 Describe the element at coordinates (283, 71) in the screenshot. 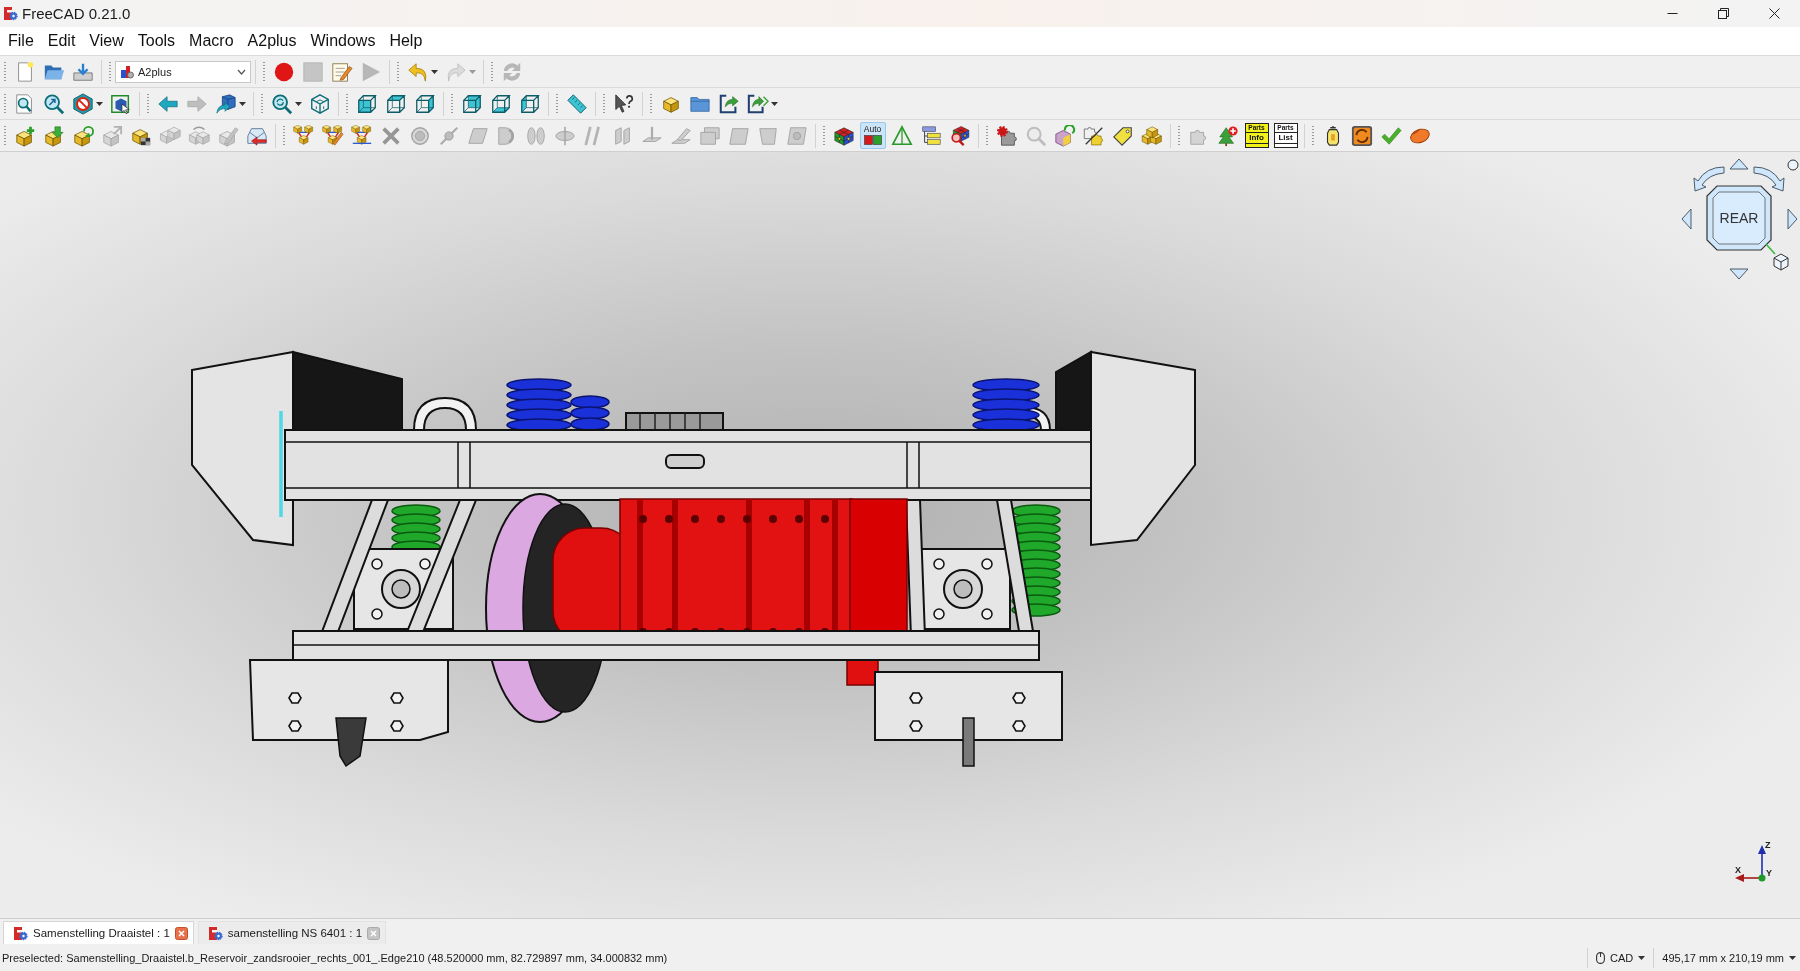

I see `record-icon` at that location.